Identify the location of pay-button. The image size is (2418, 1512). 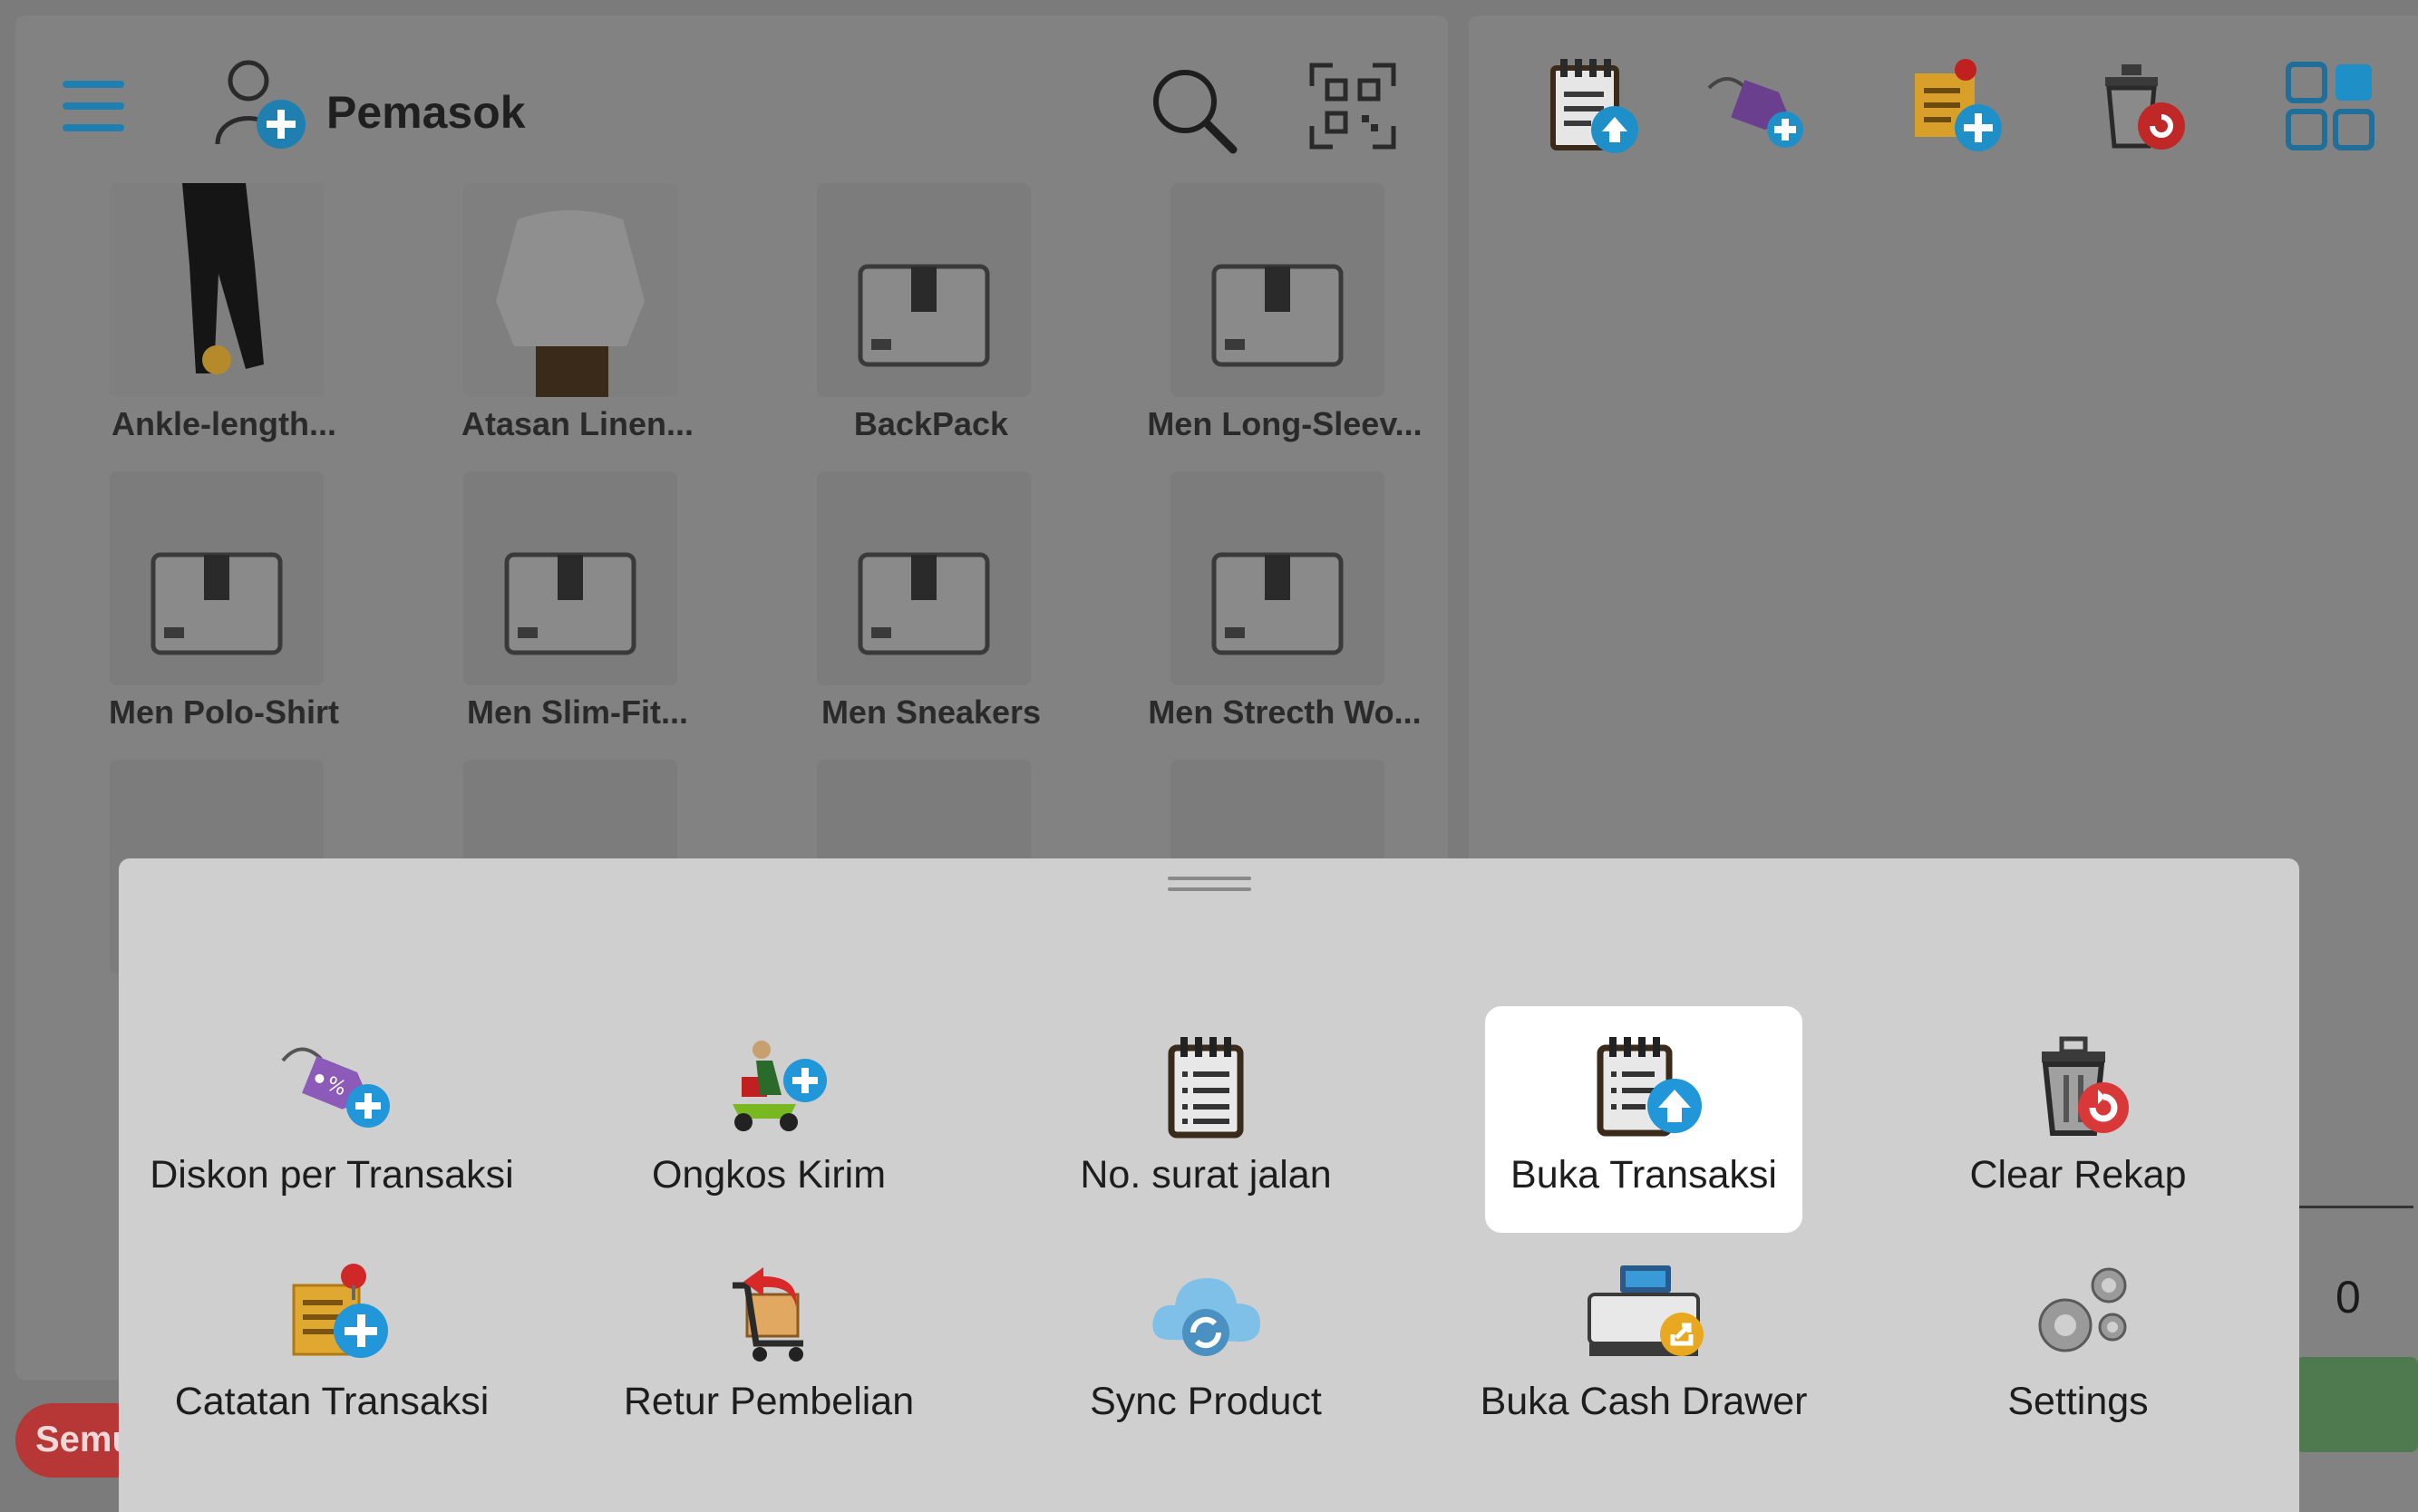
(2357, 1405).